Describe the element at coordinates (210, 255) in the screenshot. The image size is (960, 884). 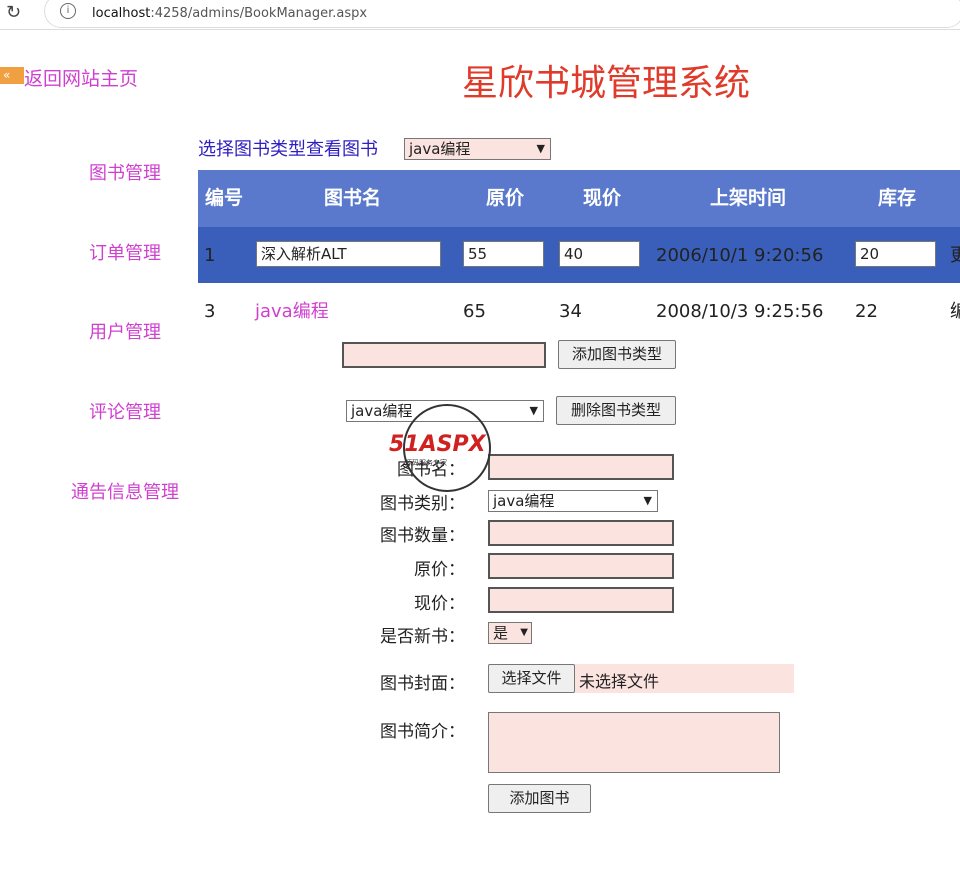
I see `cell-id: 1` at that location.